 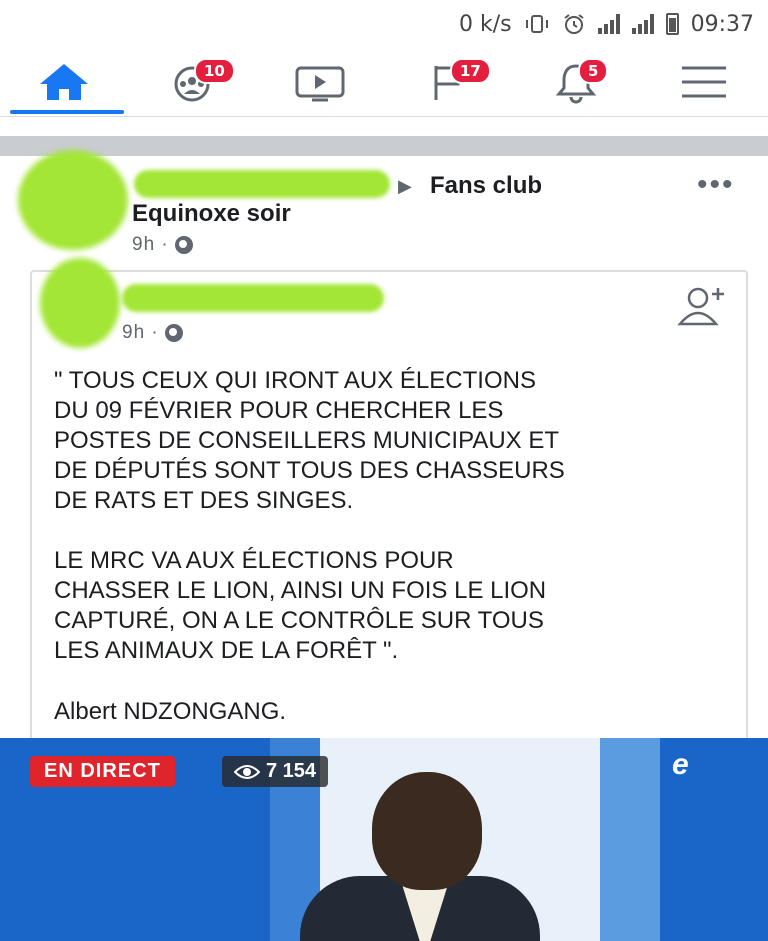 I want to click on battery-icon, so click(x=672, y=24).